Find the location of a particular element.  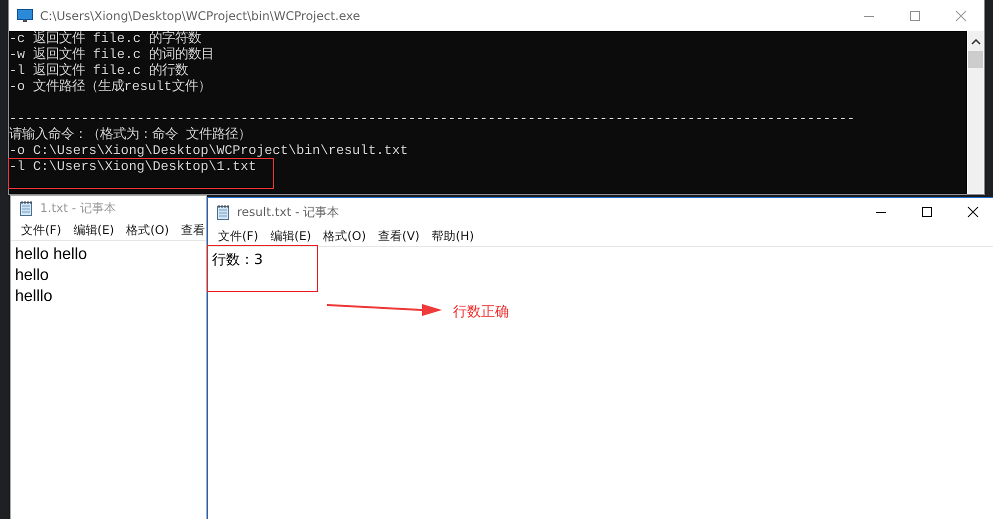

text-line: helllo is located at coordinates (33, 297).